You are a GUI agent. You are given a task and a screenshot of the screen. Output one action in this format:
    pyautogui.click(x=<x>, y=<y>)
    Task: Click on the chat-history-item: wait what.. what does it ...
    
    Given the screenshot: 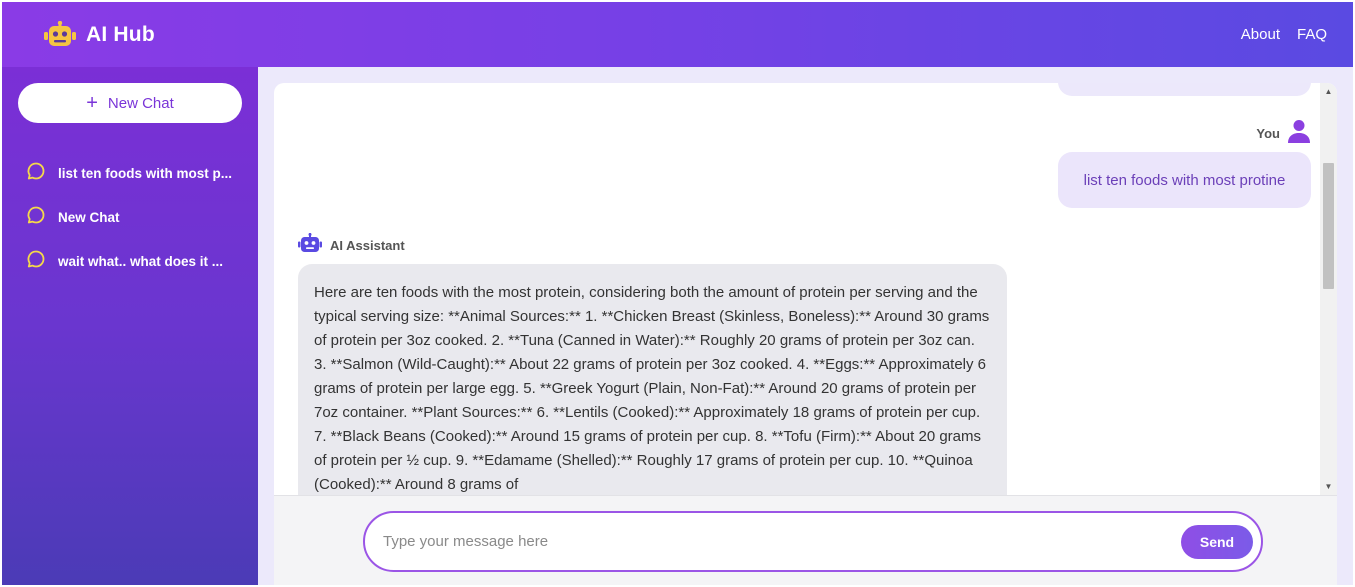 What is the action you would take?
    pyautogui.click(x=130, y=261)
    